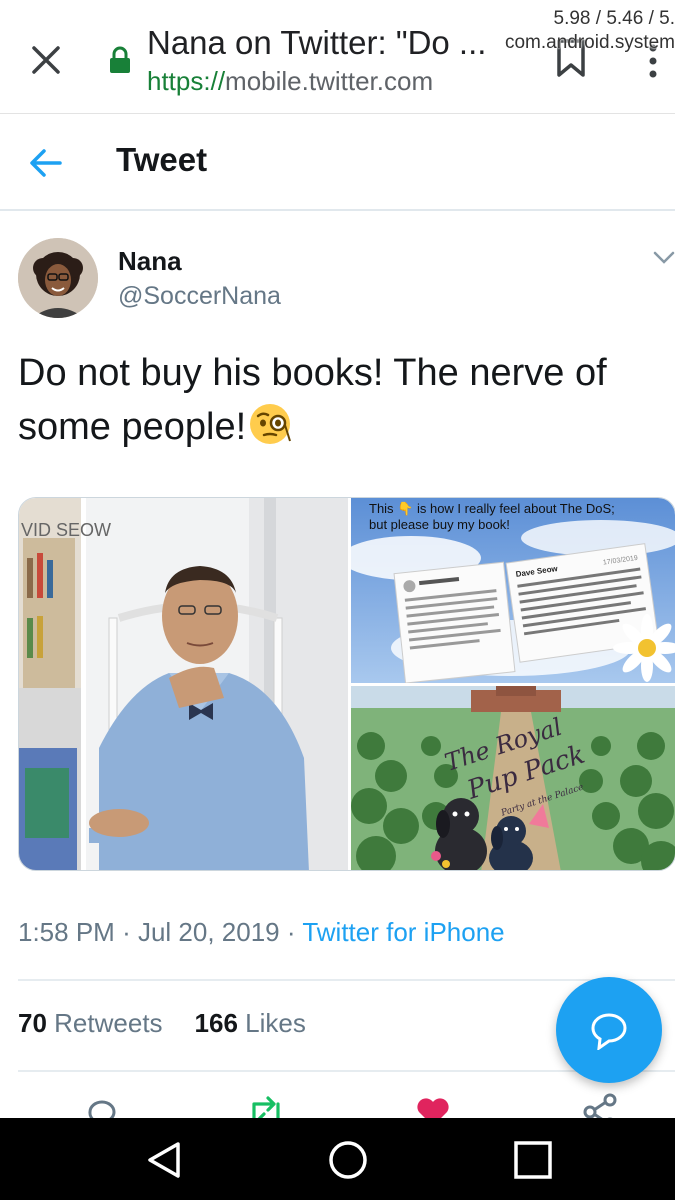 This screenshot has width=675, height=1200. Describe the element at coordinates (439, 524) in the screenshot. I see `svg-text: but please buy my book!` at that location.